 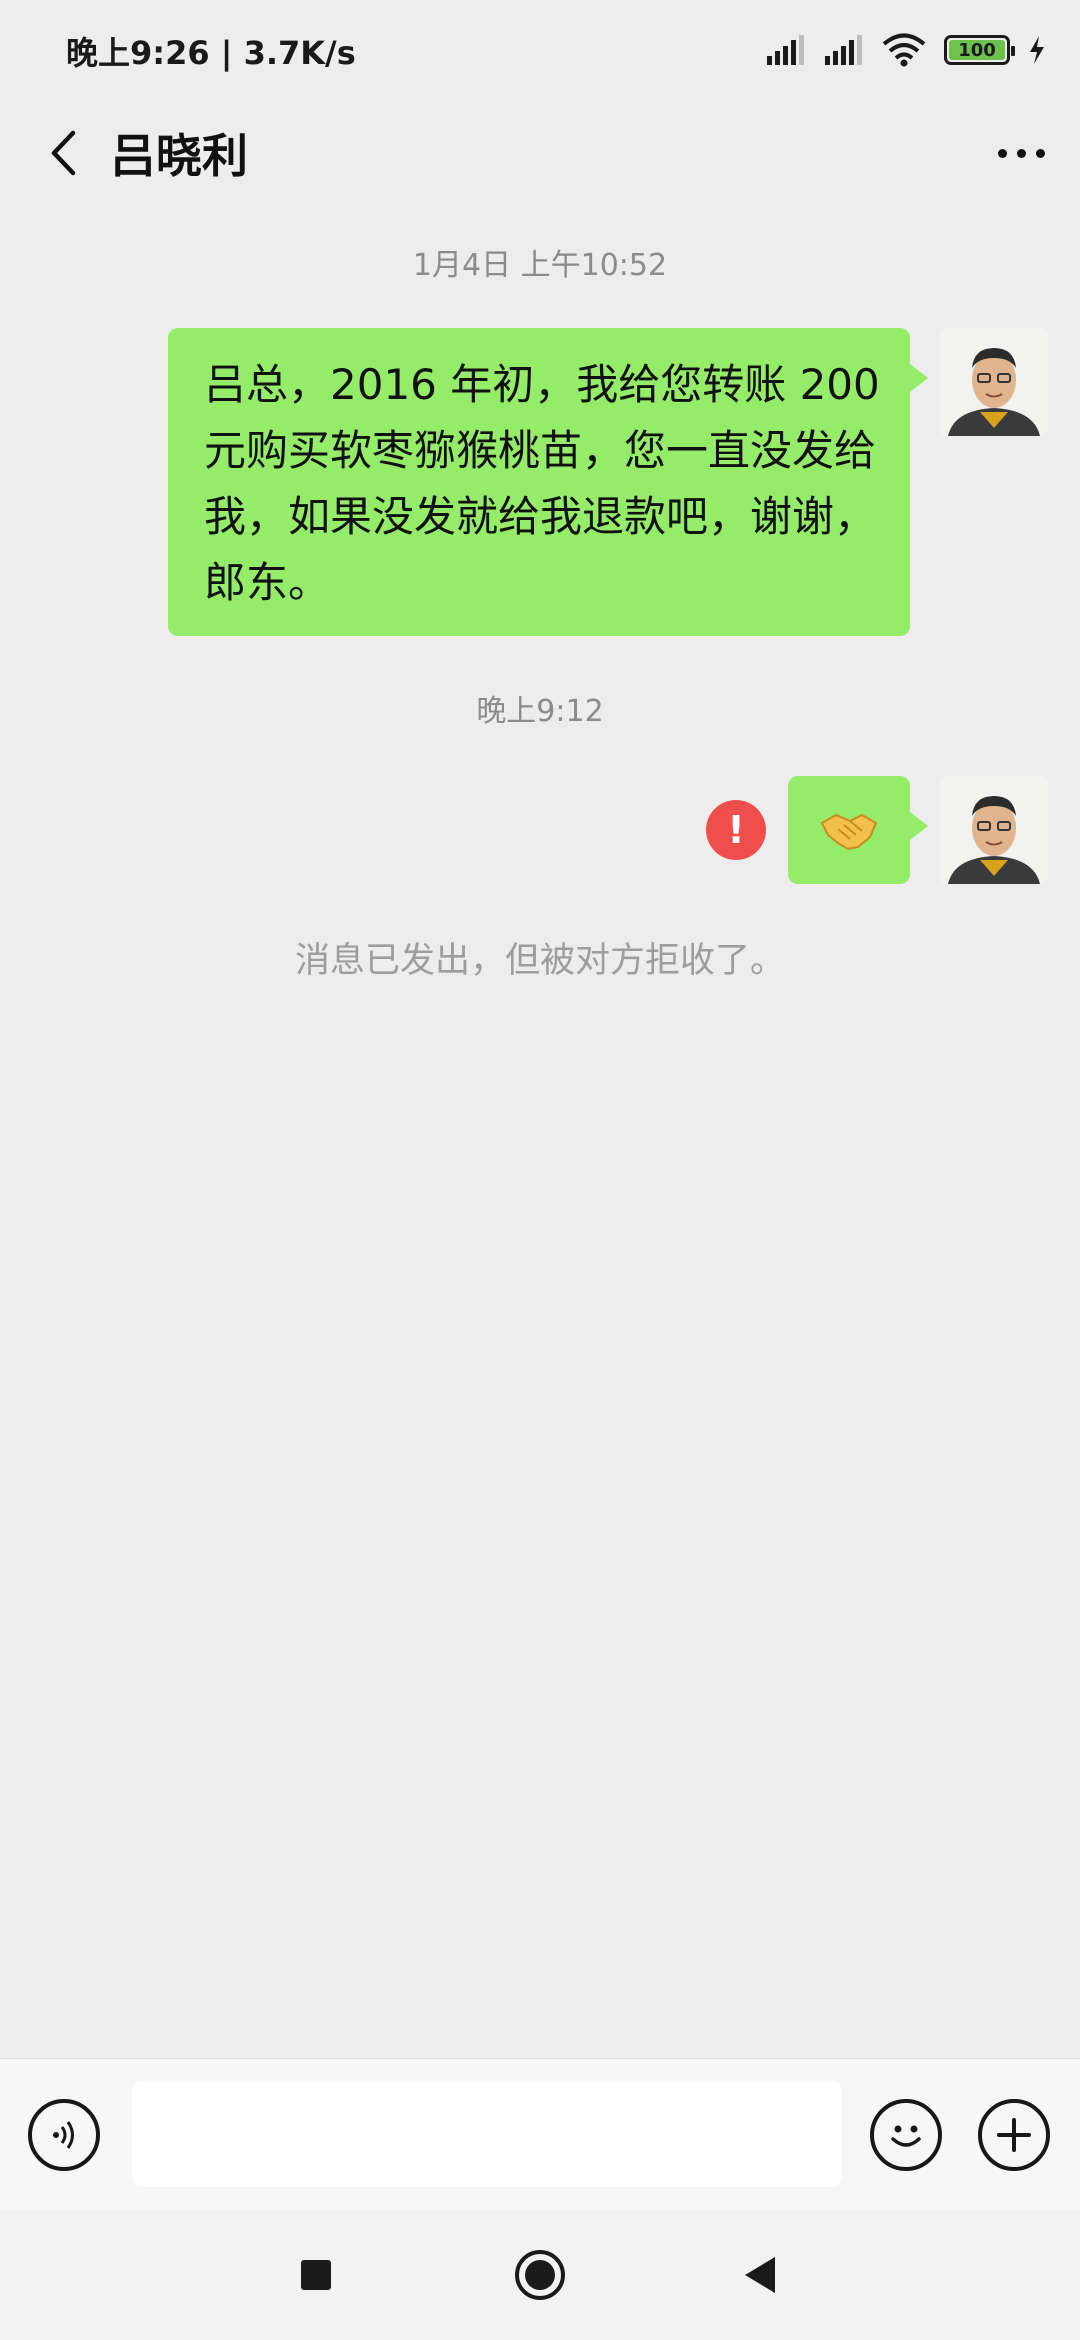 What do you see at coordinates (540, 265) in the screenshot?
I see `timestamp: 1月4日 上午10:52` at bounding box center [540, 265].